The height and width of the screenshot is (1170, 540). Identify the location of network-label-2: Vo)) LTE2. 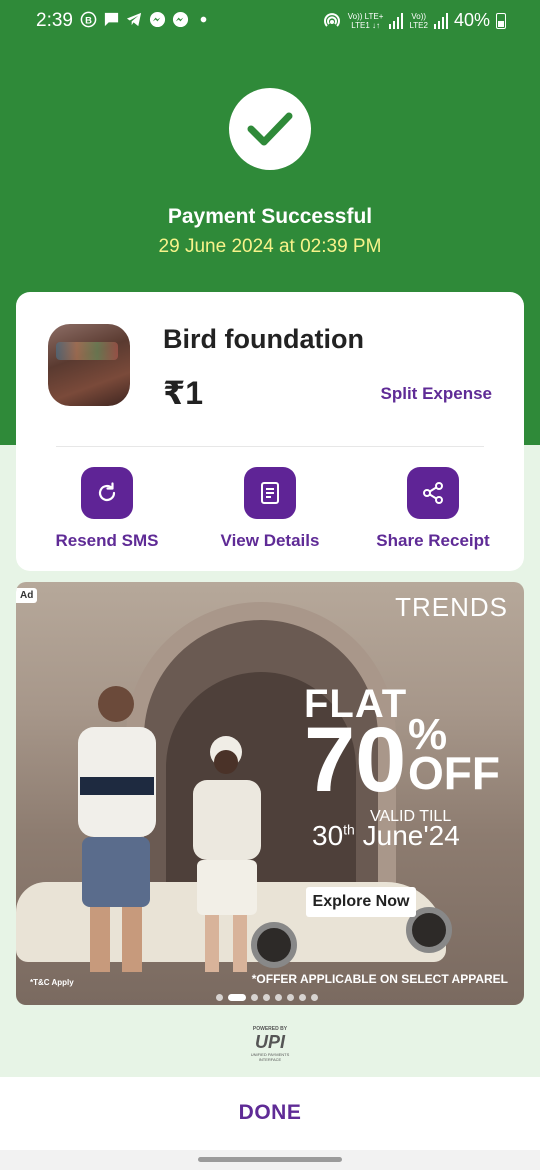
(418, 20).